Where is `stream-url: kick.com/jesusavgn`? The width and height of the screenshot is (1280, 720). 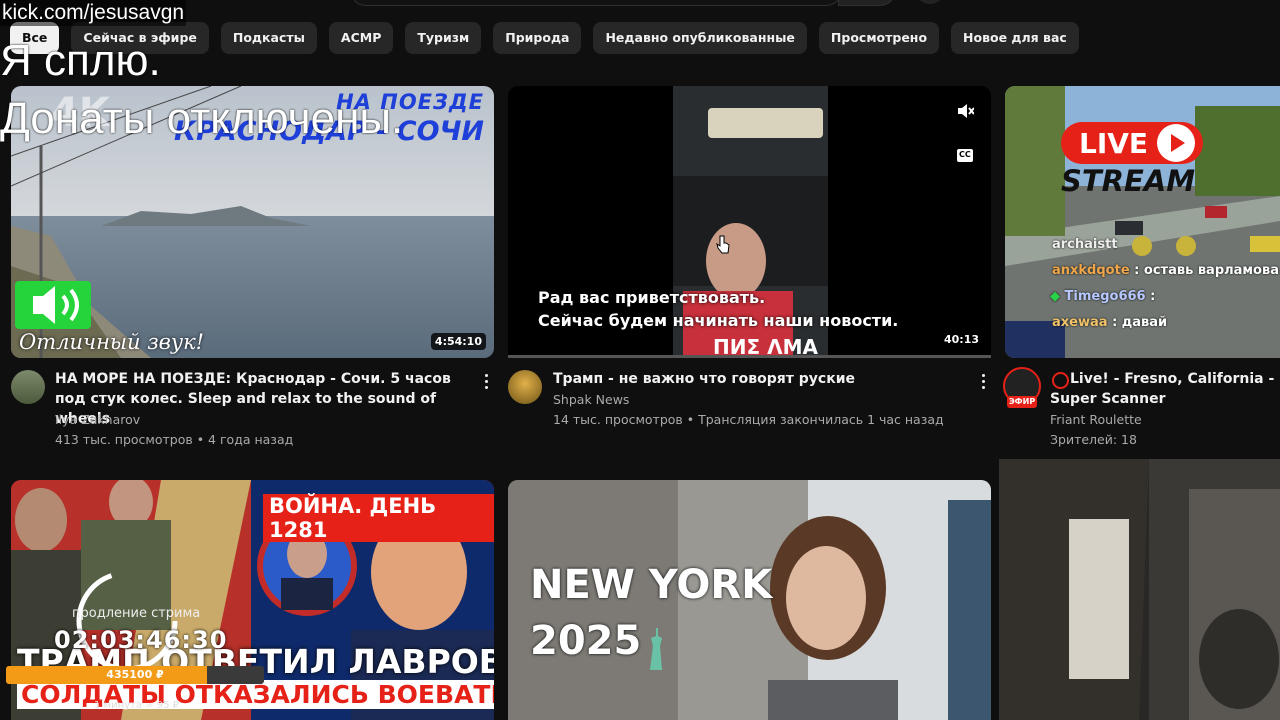
stream-url: kick.com/jesusavgn is located at coordinates (93, 13).